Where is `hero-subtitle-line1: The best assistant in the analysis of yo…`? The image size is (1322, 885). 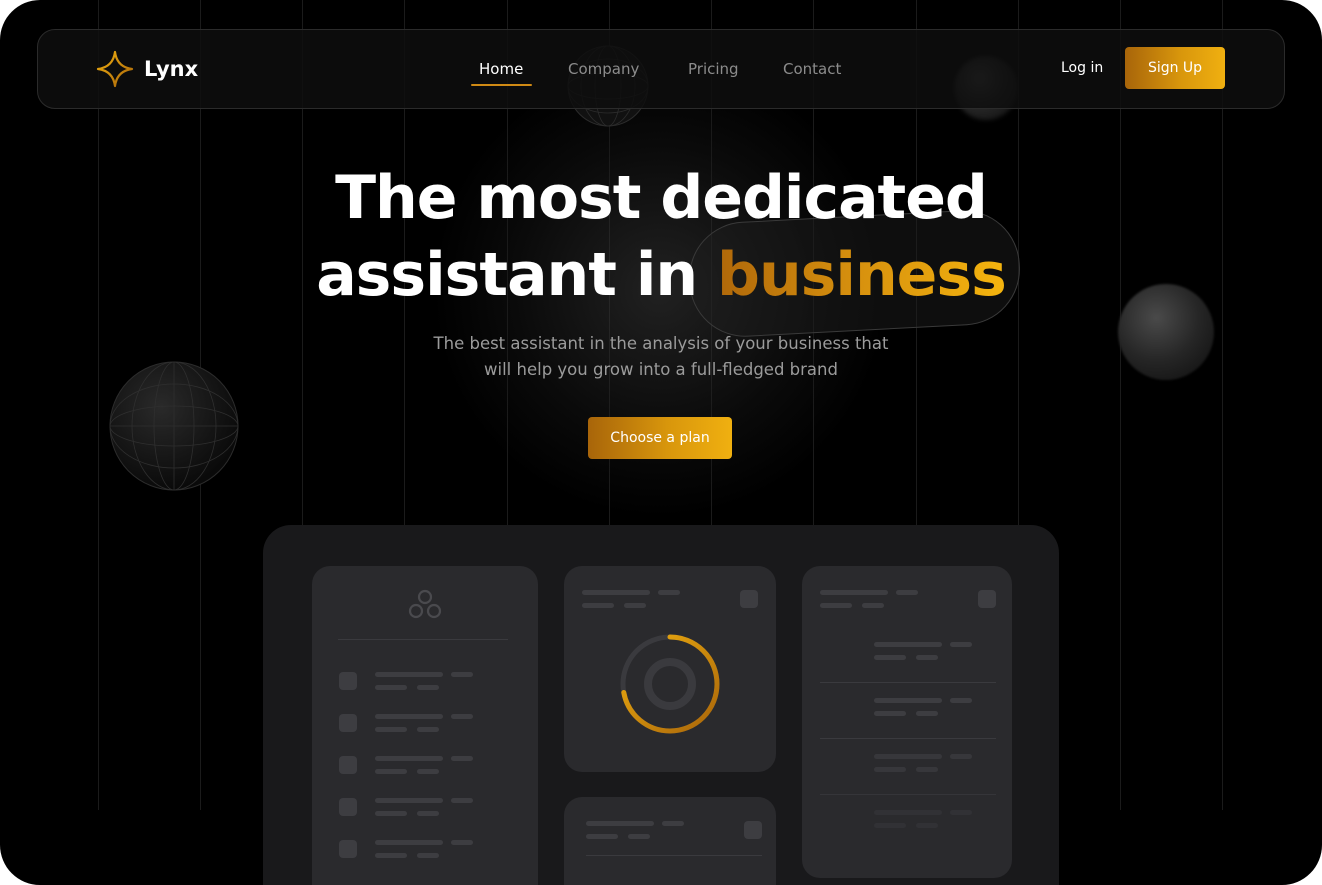
hero-subtitle-line1: The best assistant in the analysis of yo… is located at coordinates (661, 343).